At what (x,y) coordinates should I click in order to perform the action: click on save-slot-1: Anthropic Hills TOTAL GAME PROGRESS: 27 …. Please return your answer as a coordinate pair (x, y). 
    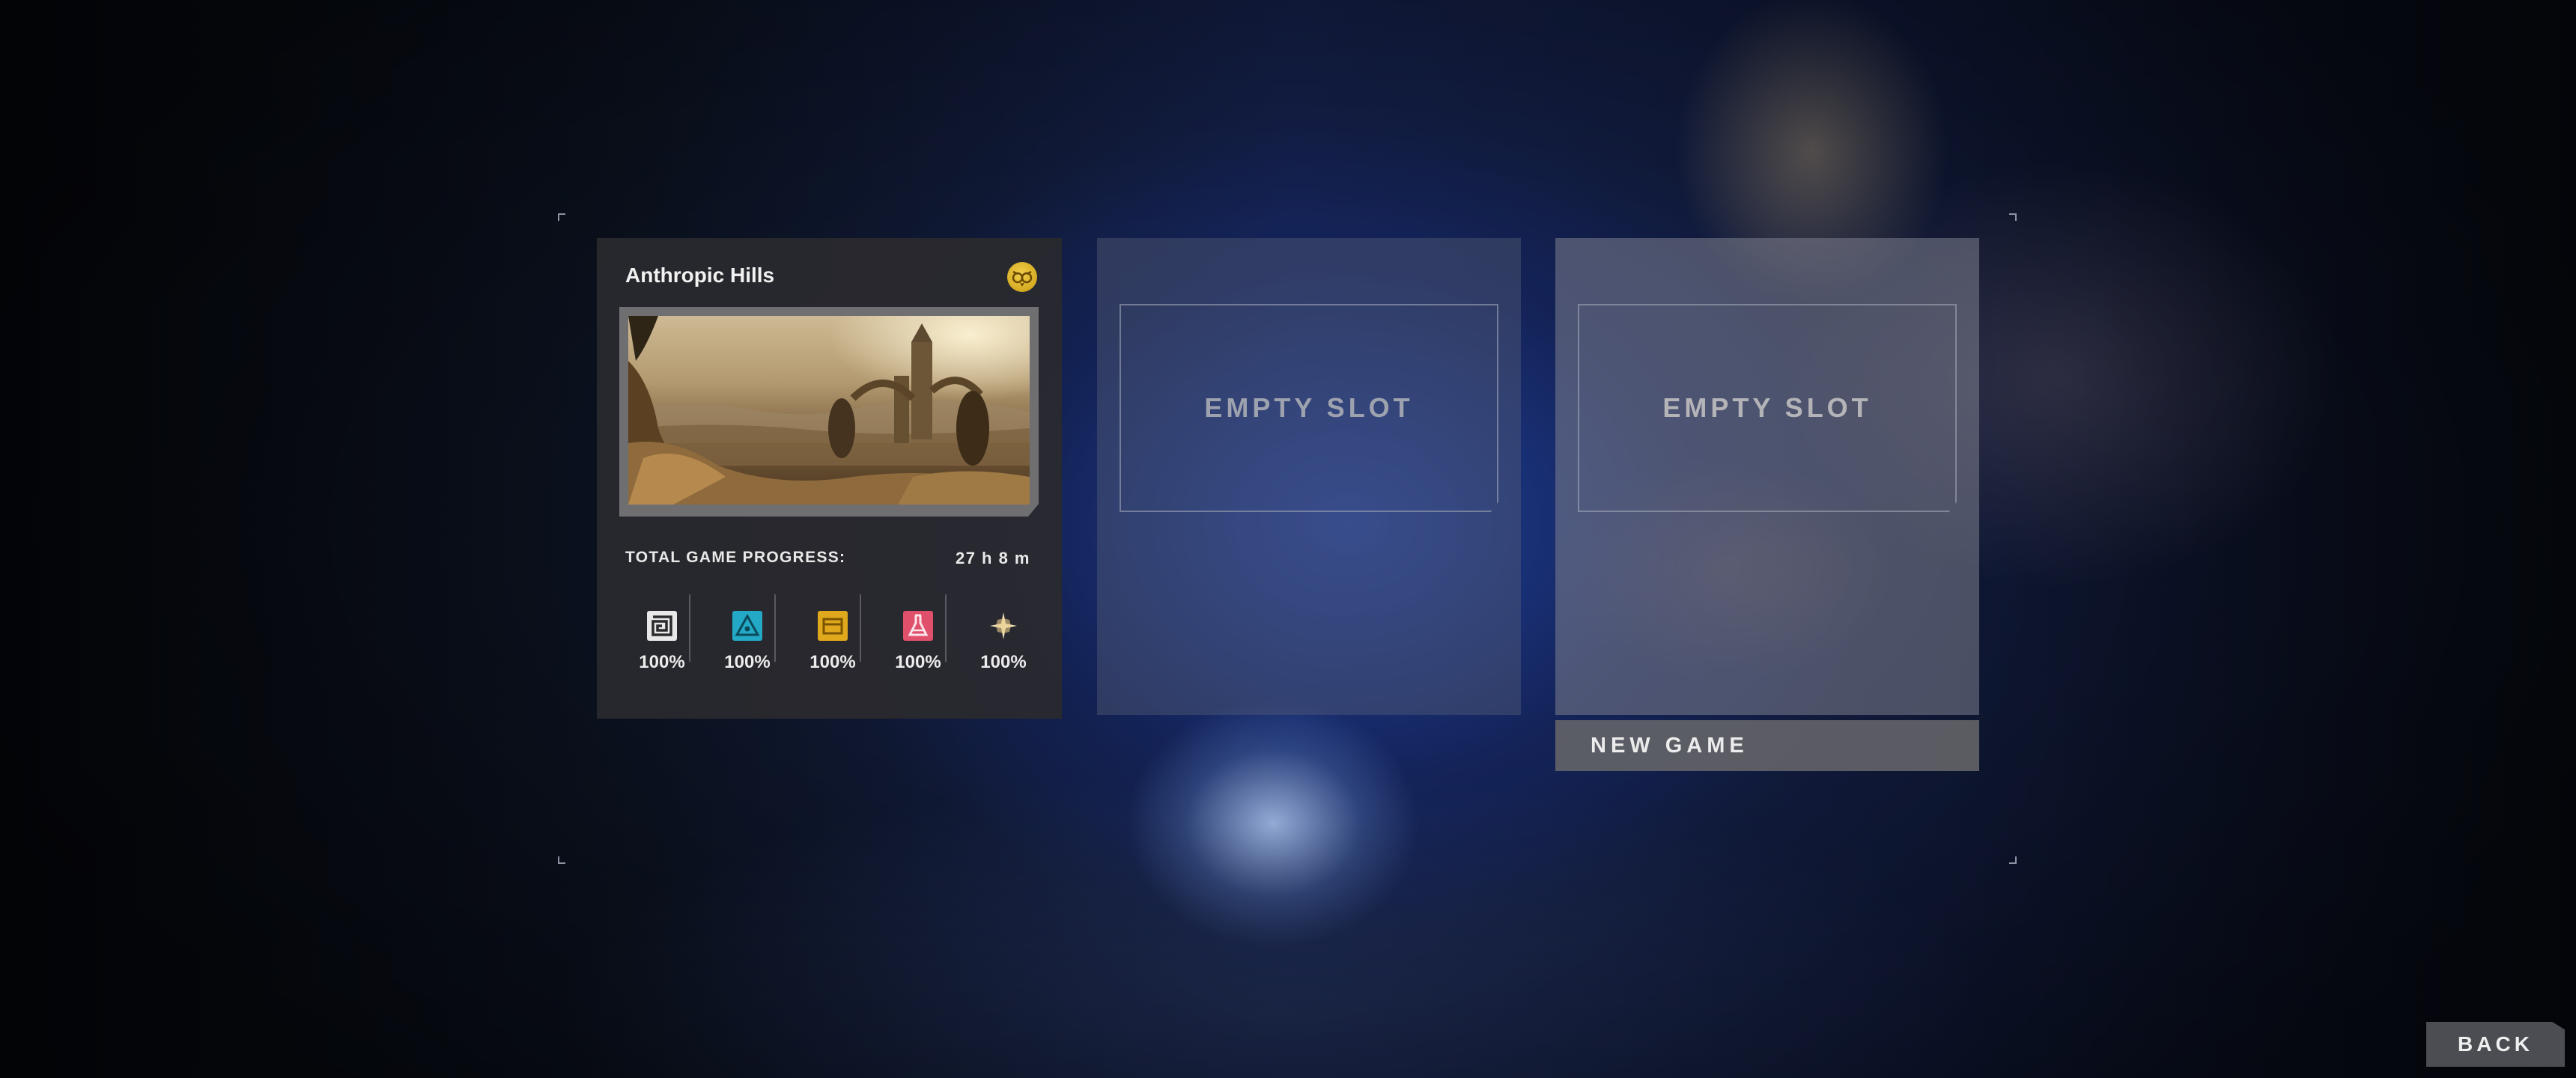
    Looking at the image, I should click on (829, 478).